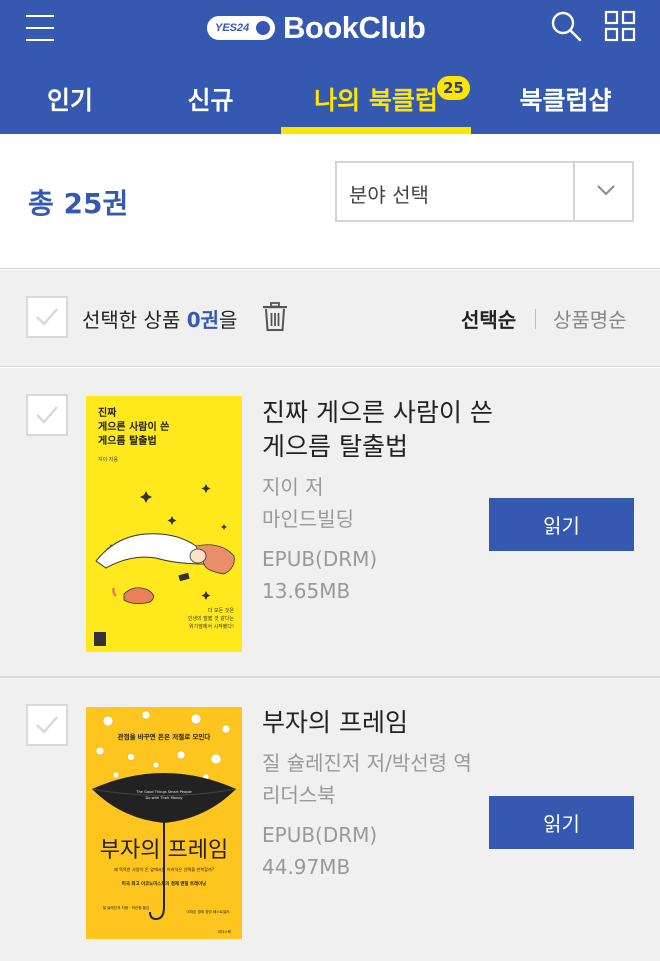 This screenshot has width=660, height=961. Describe the element at coordinates (232, 28) in the screenshot. I see `logo-prefix: YES24` at that location.